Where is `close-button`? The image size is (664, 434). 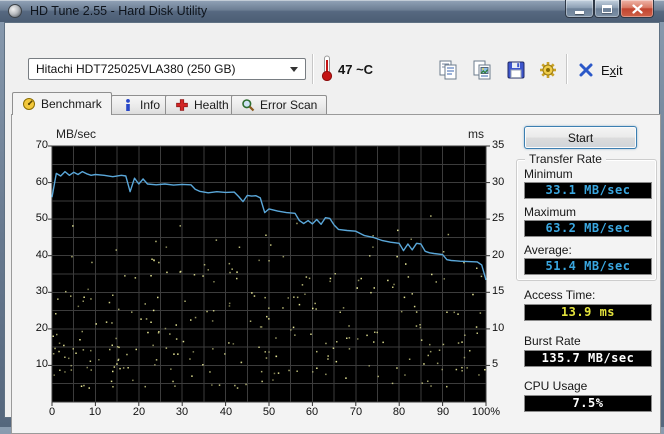 close-button is located at coordinates (637, 9).